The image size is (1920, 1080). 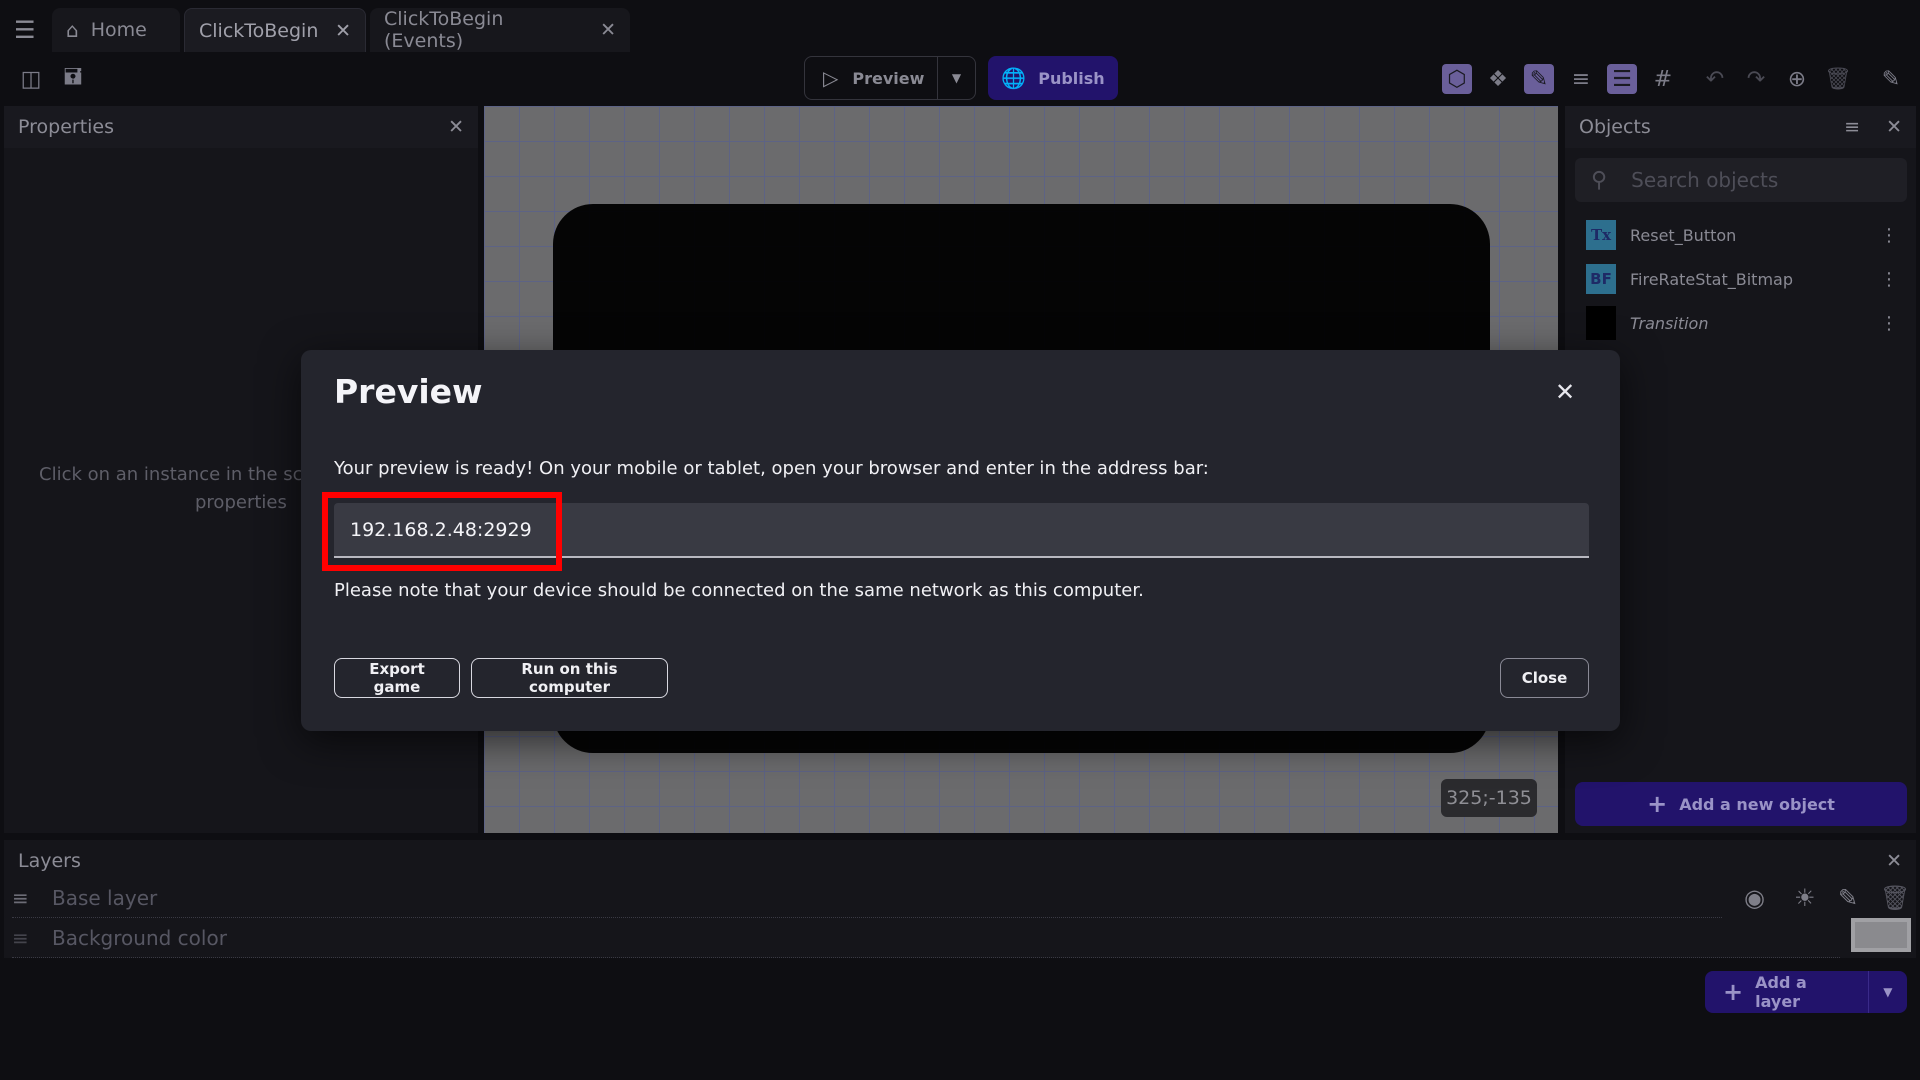 I want to click on close-button: Close, so click(x=1544, y=678).